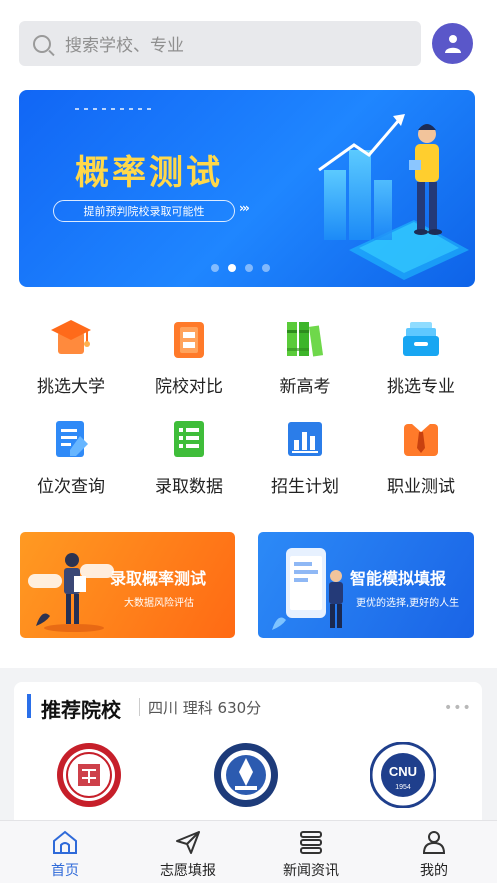 The height and width of the screenshot is (883, 497). Describe the element at coordinates (398, 578) in the screenshot. I see `promo-right-title: 智能模拟填报` at that location.